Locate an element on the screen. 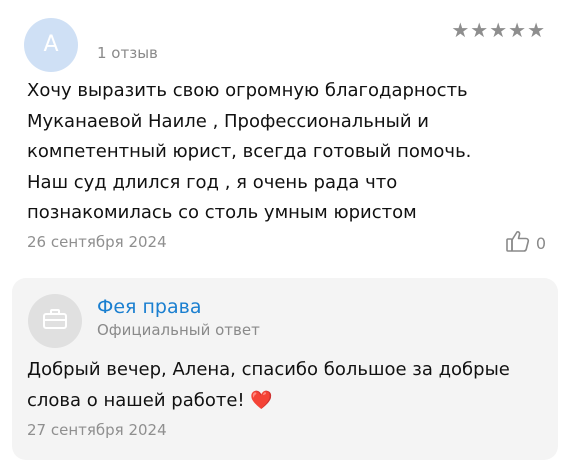 This screenshot has height=464, width=572. reply-text-line-content: слова о нашей работе! is located at coordinates (136, 400).